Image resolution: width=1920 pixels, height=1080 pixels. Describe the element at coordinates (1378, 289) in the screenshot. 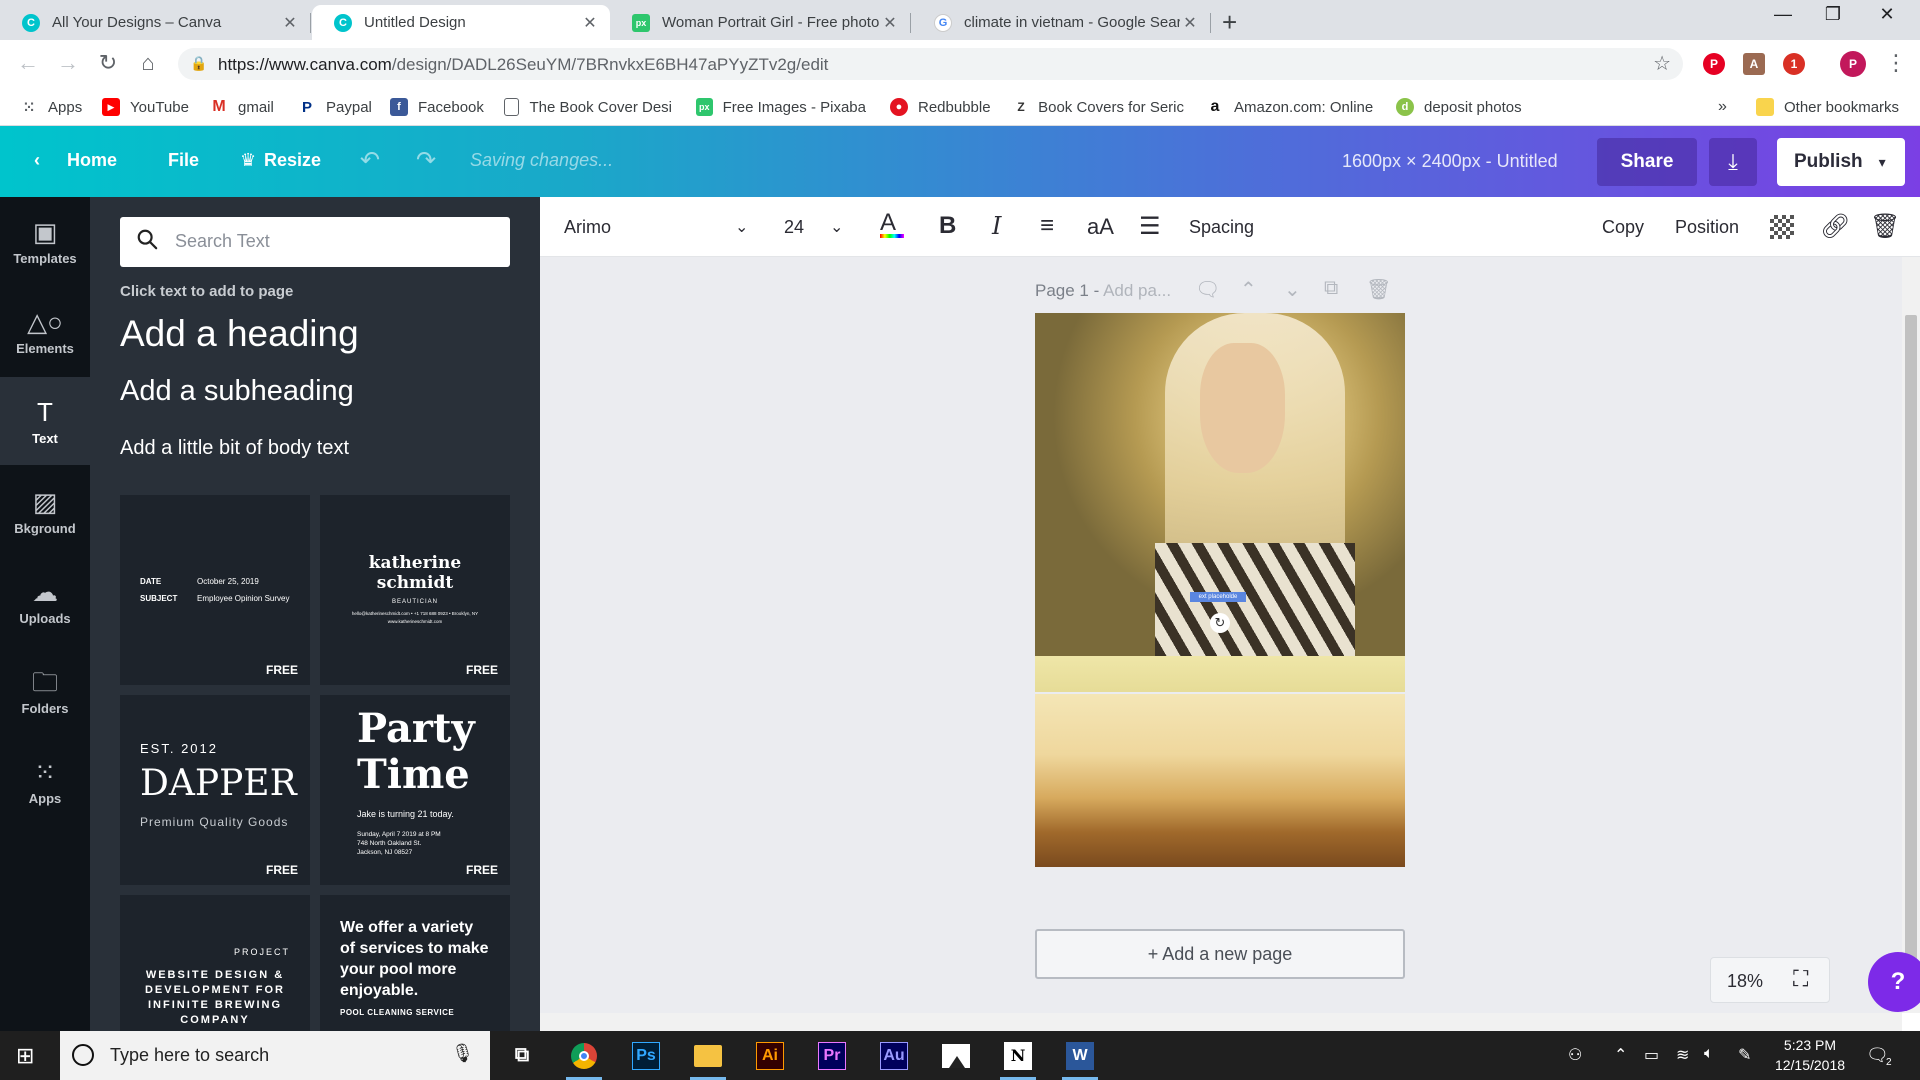

I see `delete-page-icon: 🗑︎` at that location.